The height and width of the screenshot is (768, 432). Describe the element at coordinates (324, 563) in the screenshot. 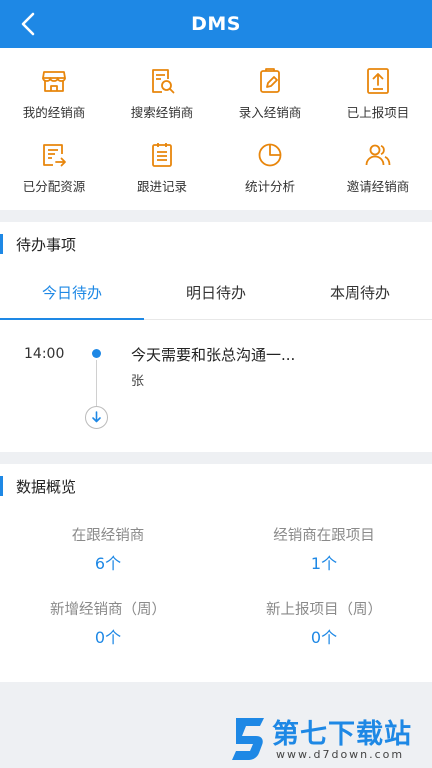

I see `stat-value: 1个` at that location.